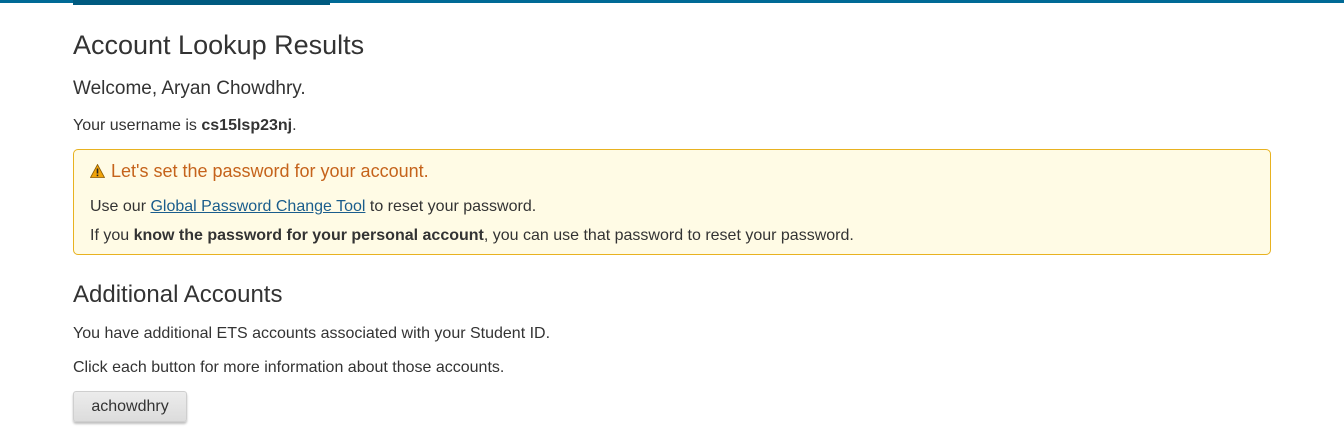 The width and height of the screenshot is (1344, 439). What do you see at coordinates (120, 206) in the screenshot?
I see `alert-line1-prefix: Use our` at bounding box center [120, 206].